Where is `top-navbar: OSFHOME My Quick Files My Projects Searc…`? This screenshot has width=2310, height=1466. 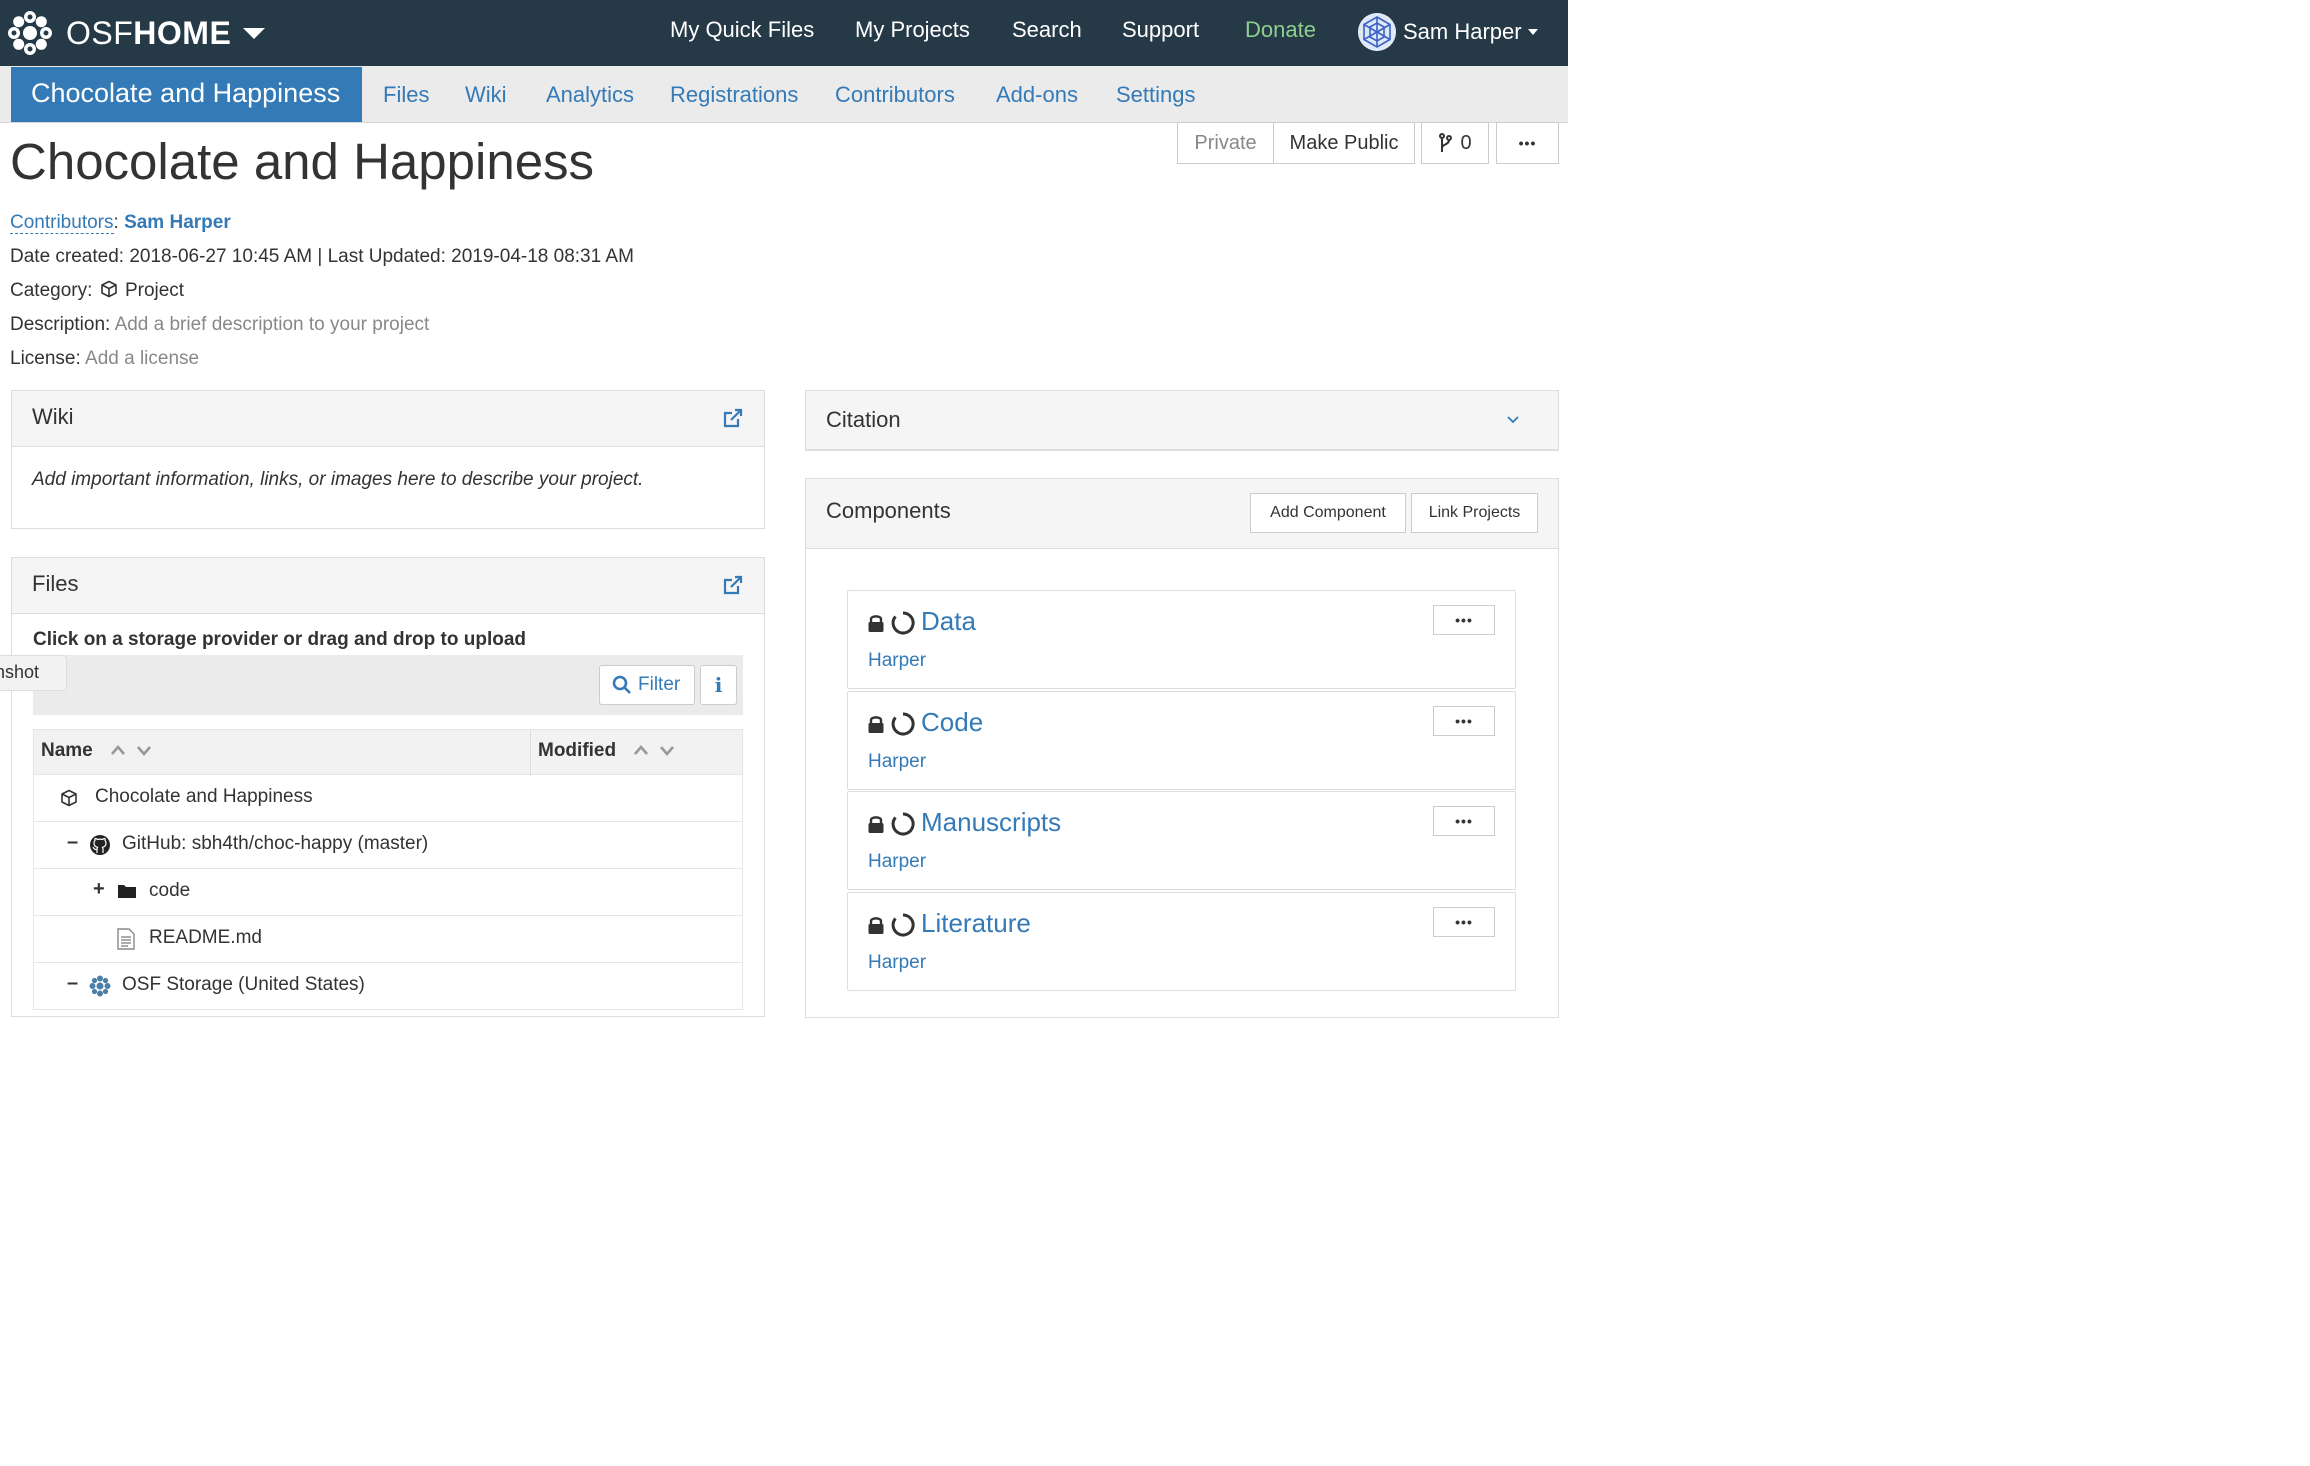
top-navbar: OSFHOME My Quick Files My Projects Searc… is located at coordinates (784, 33).